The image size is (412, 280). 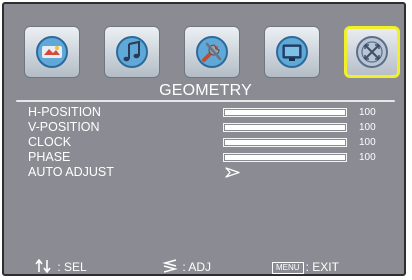 What do you see at coordinates (64, 112) in the screenshot?
I see `menu-item-label: H-POSITION` at bounding box center [64, 112].